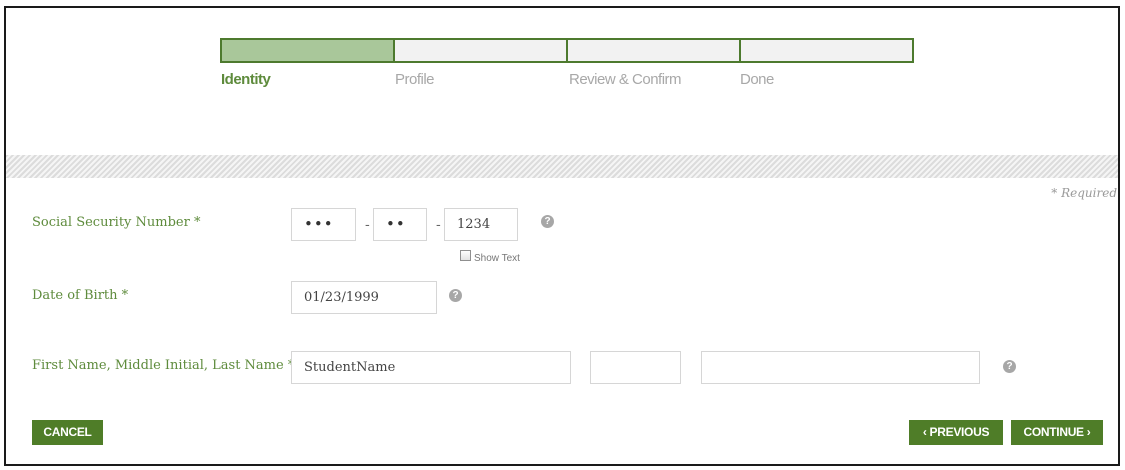 This screenshot has width=1125, height=470. Describe the element at coordinates (400, 224) in the screenshot. I see `ssn-part2-input: ••` at that location.